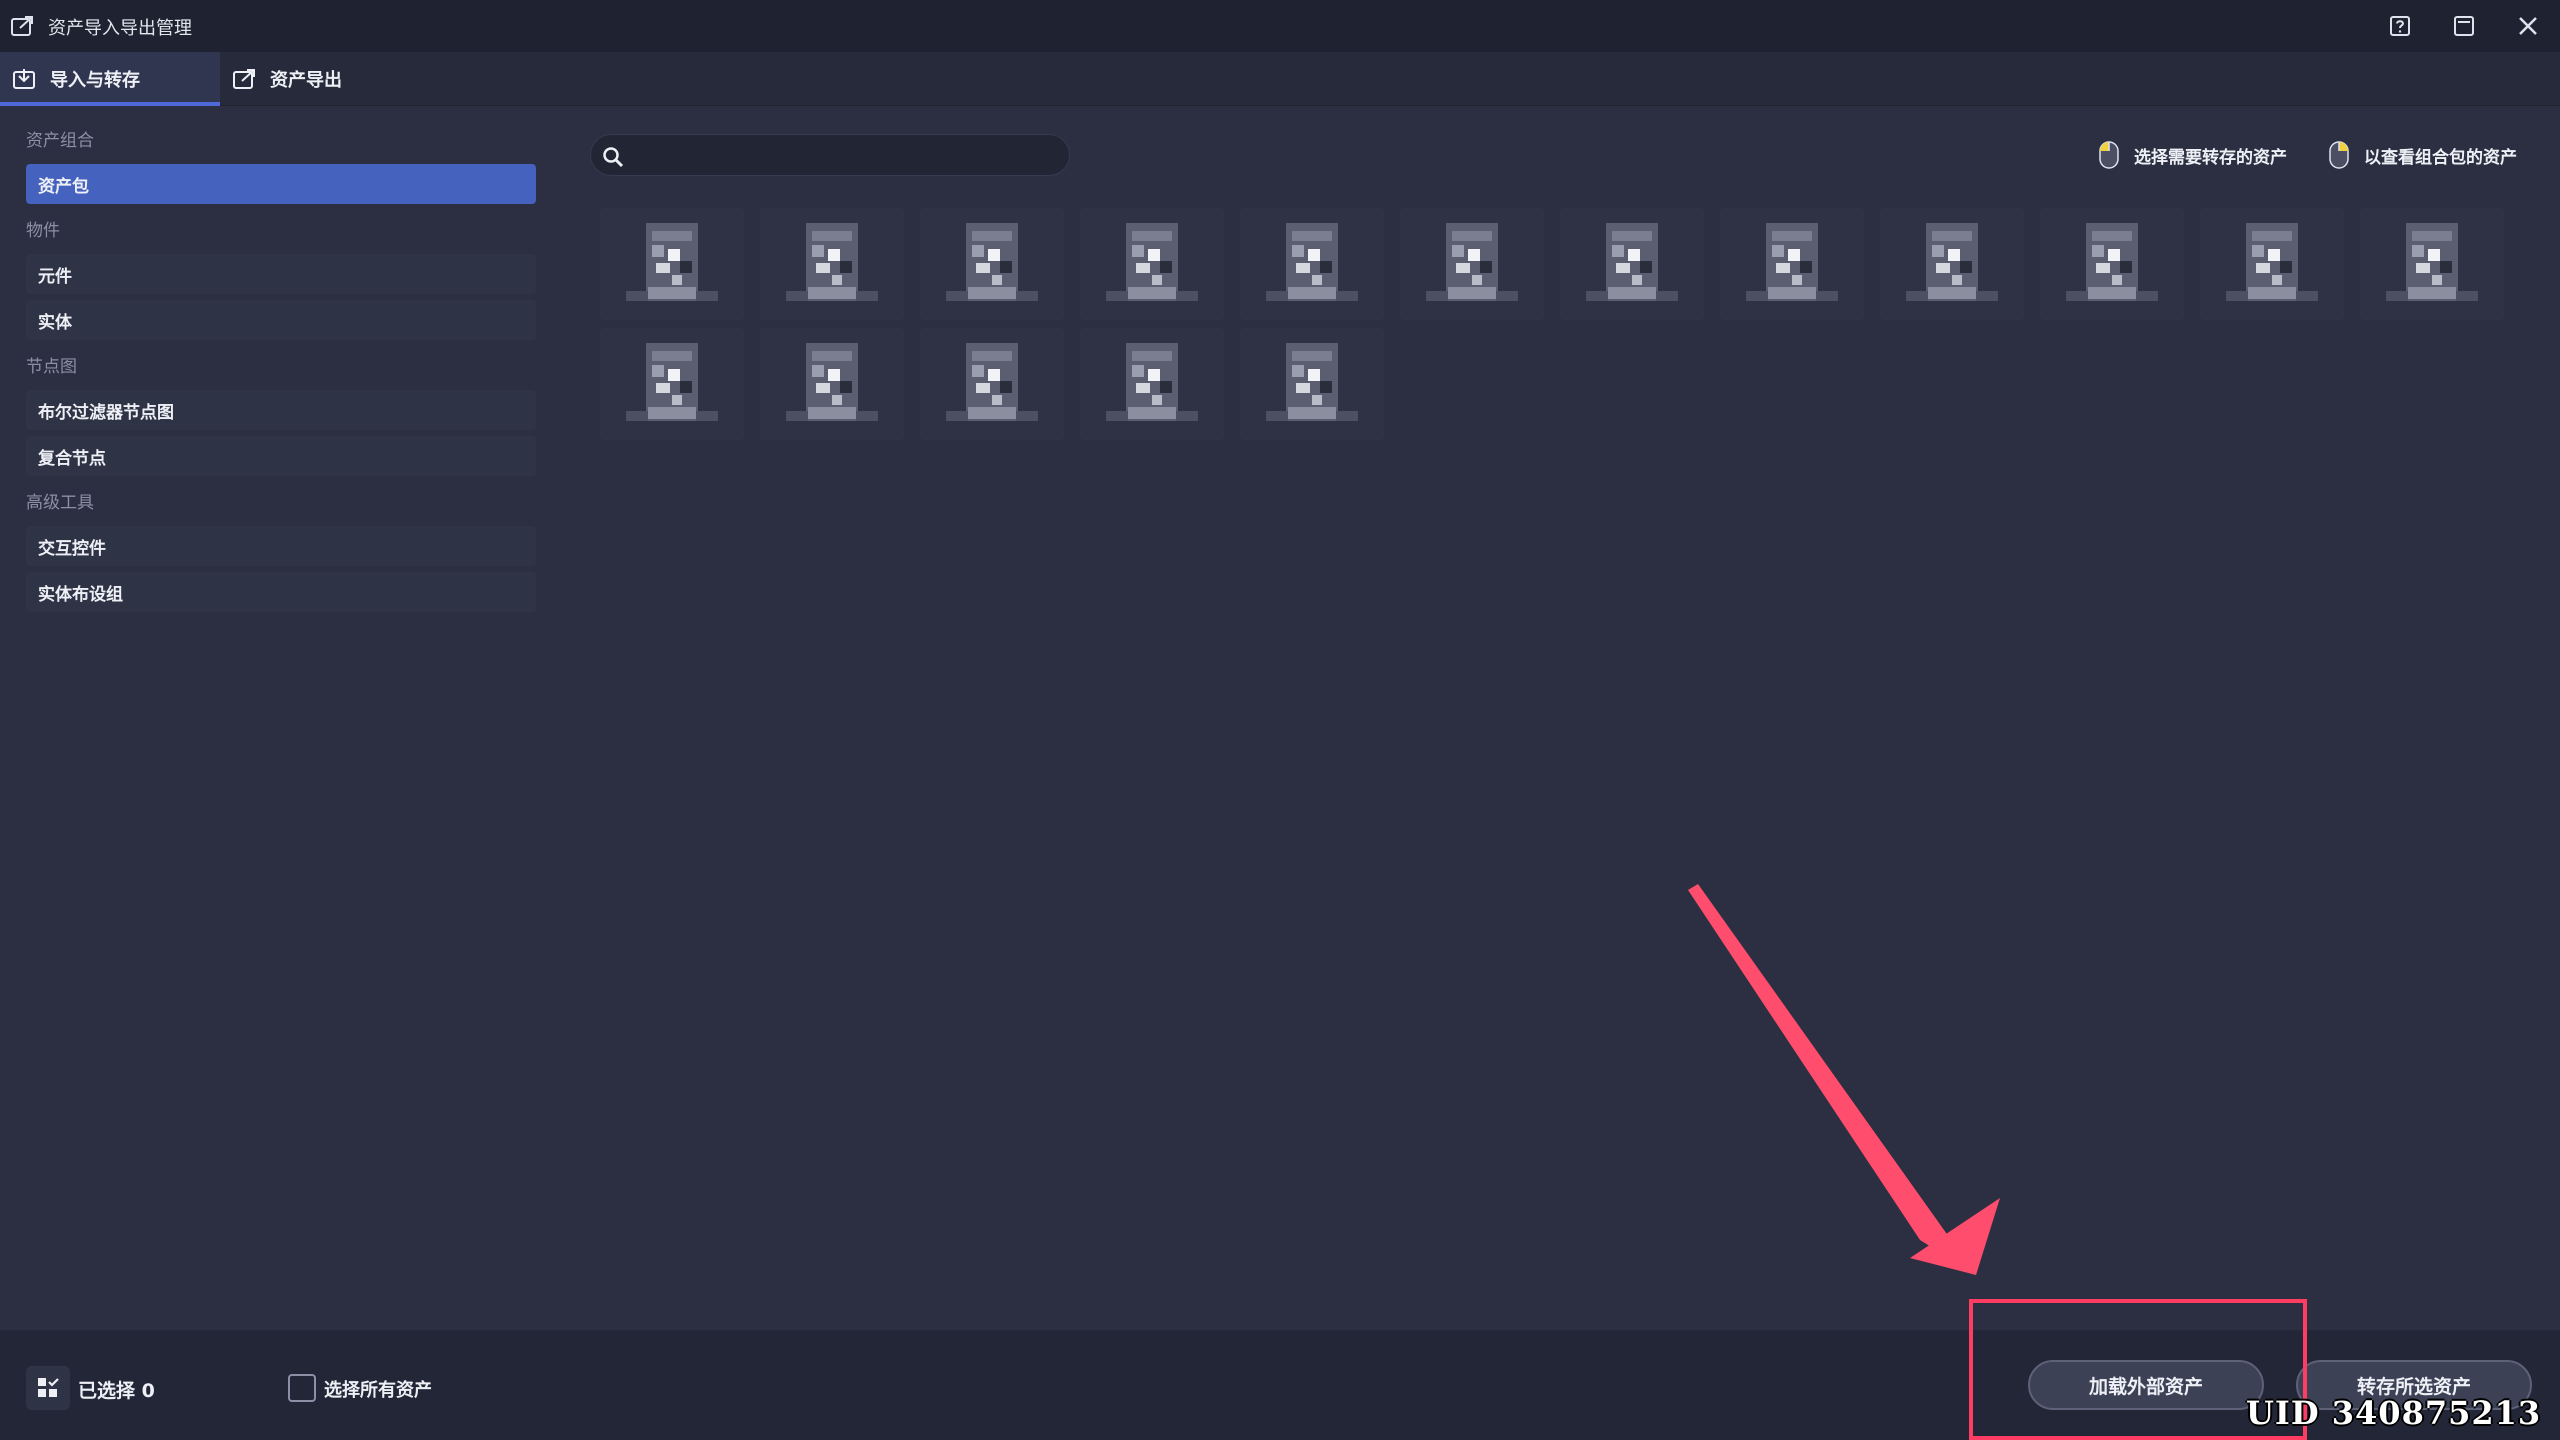 The image size is (2560, 1440). I want to click on sidebar-item-component: 元件, so click(281, 274).